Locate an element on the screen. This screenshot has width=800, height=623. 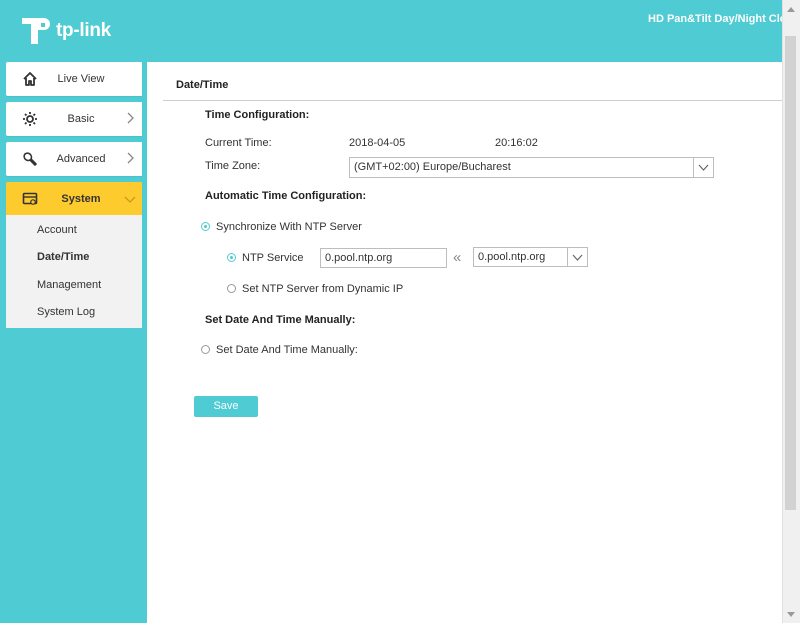
submenu-item-management: Management is located at coordinates (69, 285).